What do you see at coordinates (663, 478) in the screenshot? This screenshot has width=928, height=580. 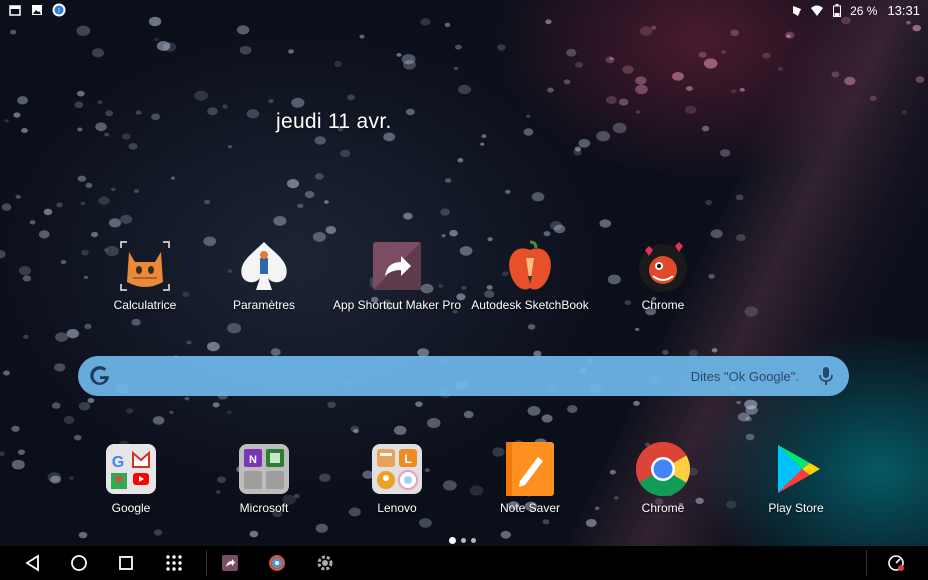 I see `app-chrome: Chrome` at bounding box center [663, 478].